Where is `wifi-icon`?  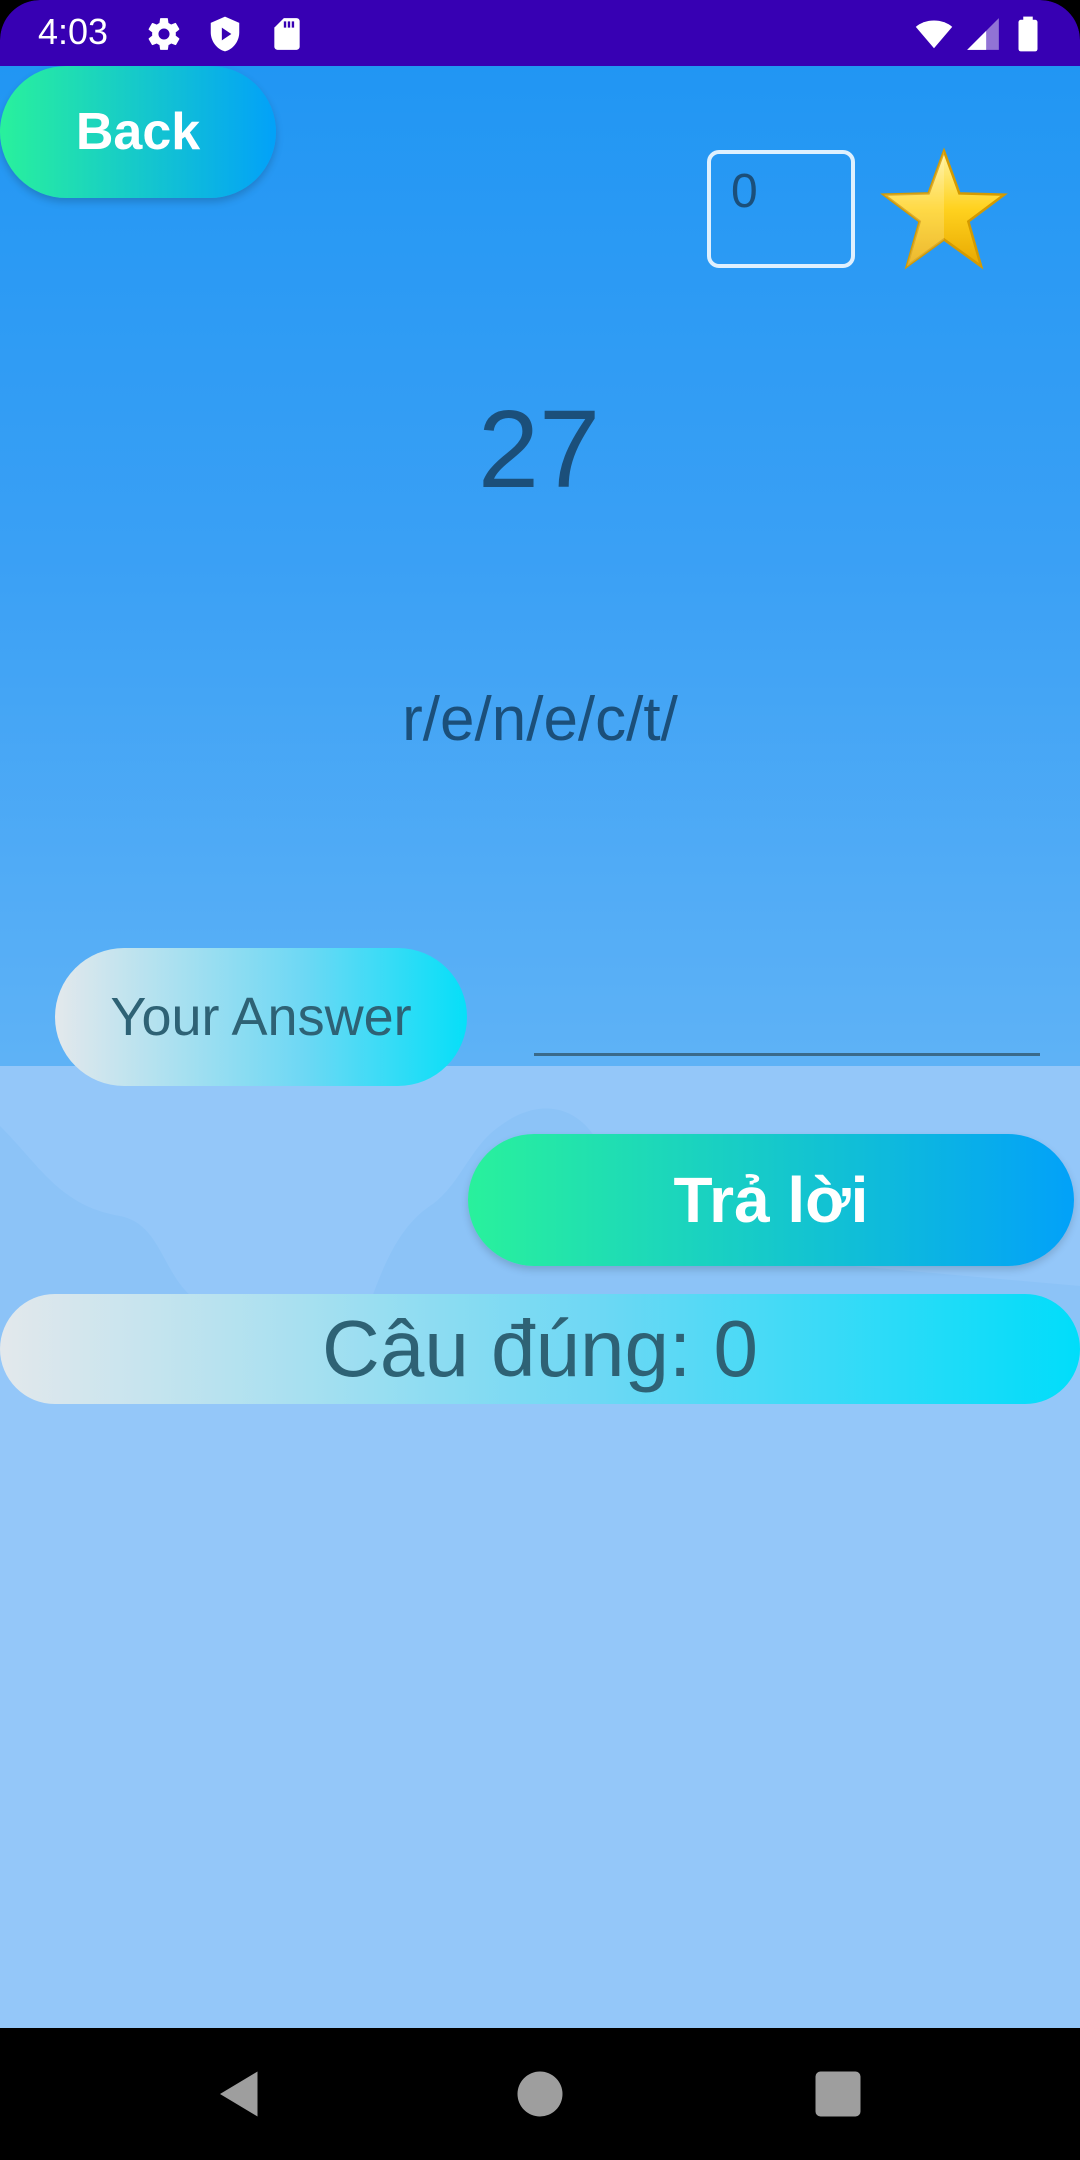 wifi-icon is located at coordinates (934, 34).